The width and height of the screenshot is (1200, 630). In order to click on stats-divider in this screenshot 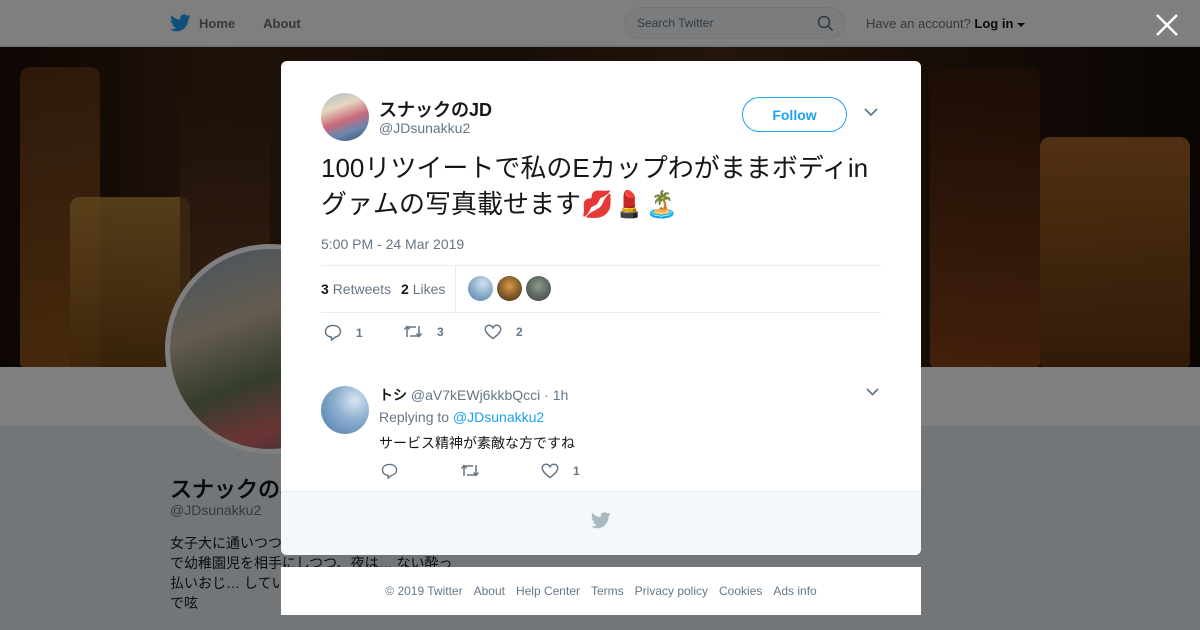, I will do `click(455, 289)`.